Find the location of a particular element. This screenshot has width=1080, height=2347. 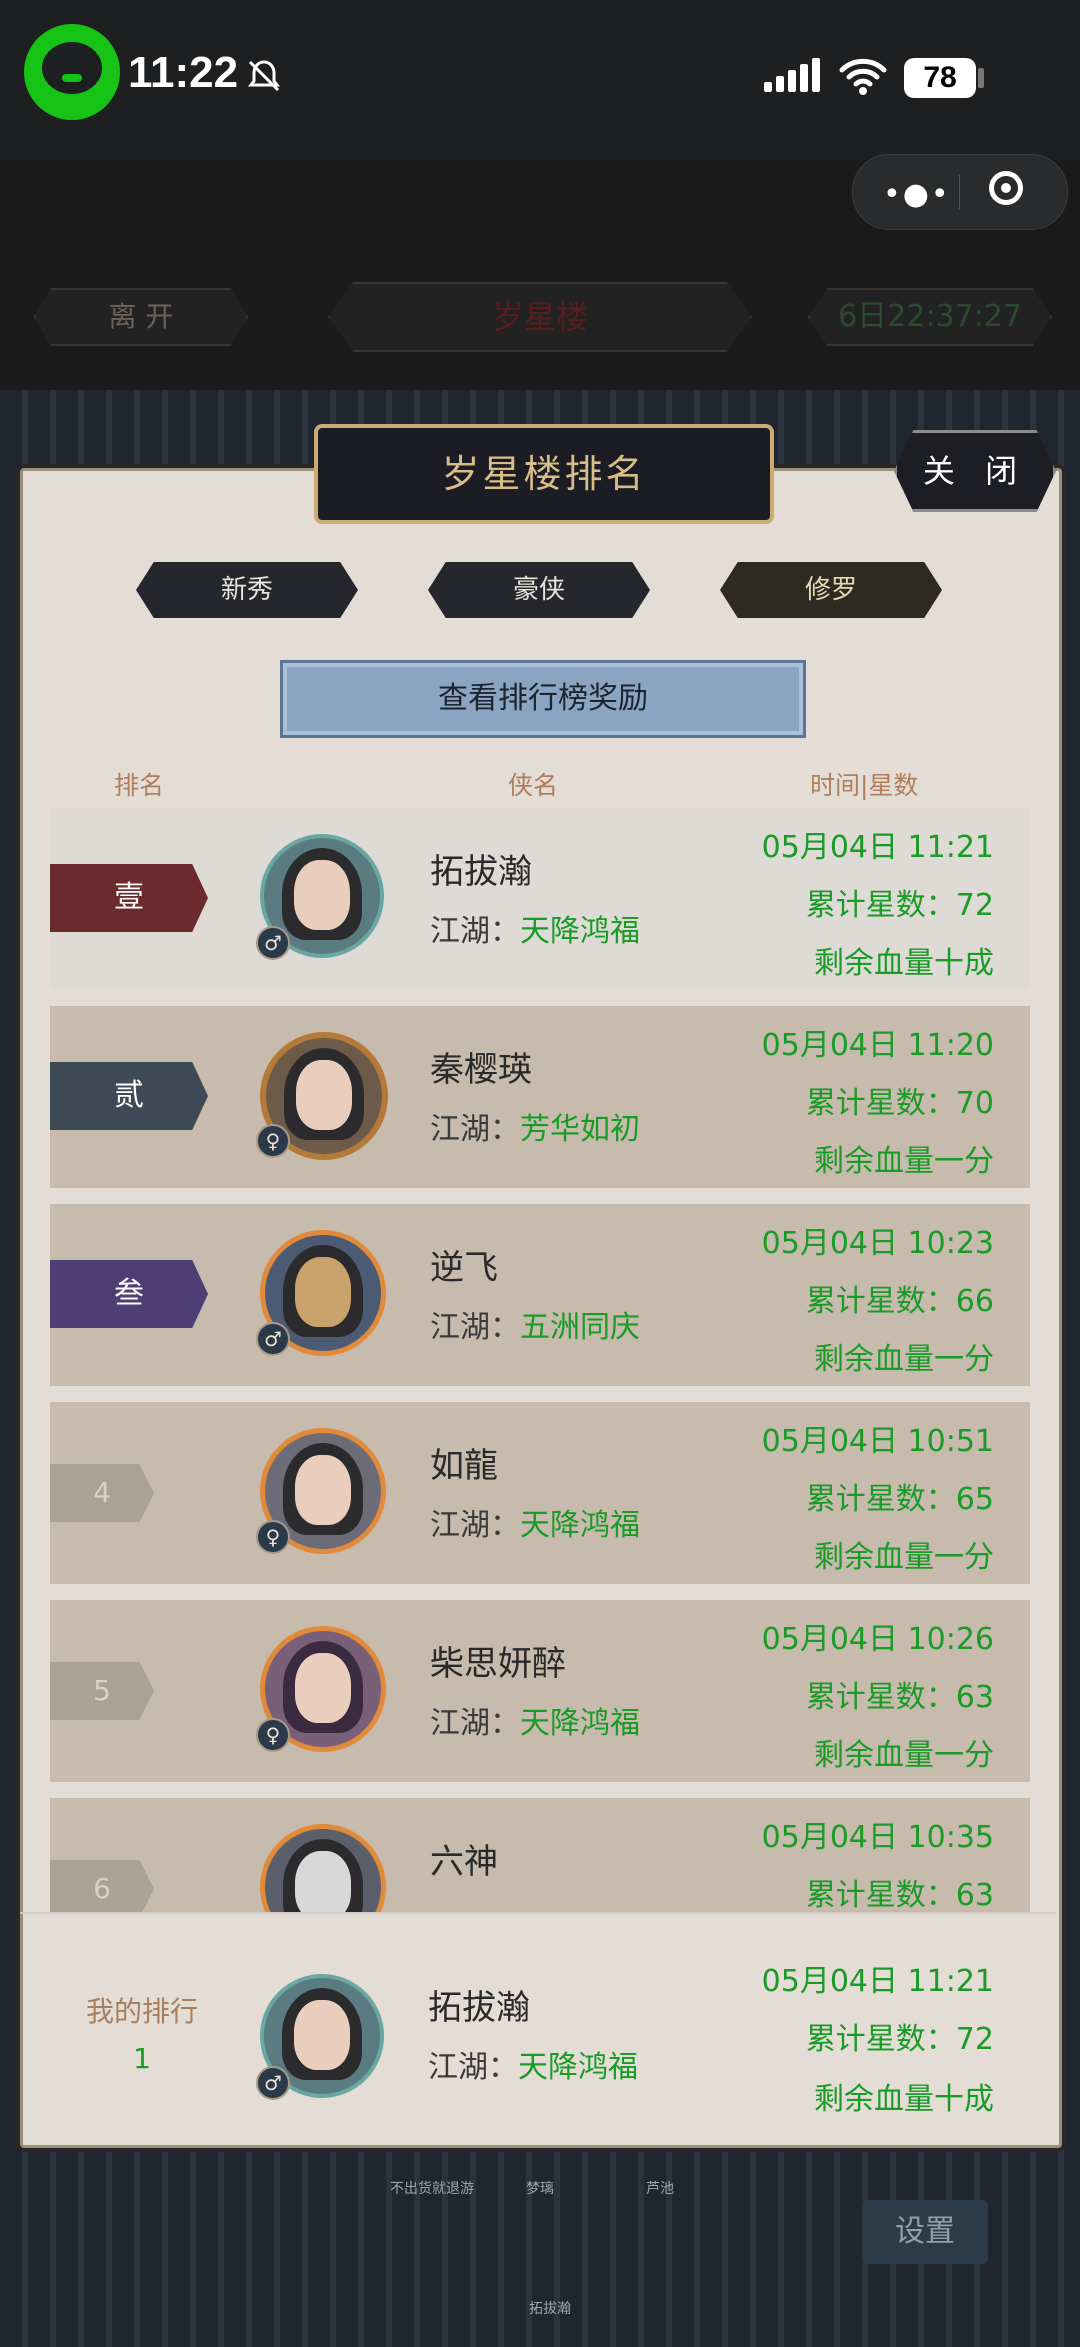

rank-badge: 贰 is located at coordinates (129, 1096).